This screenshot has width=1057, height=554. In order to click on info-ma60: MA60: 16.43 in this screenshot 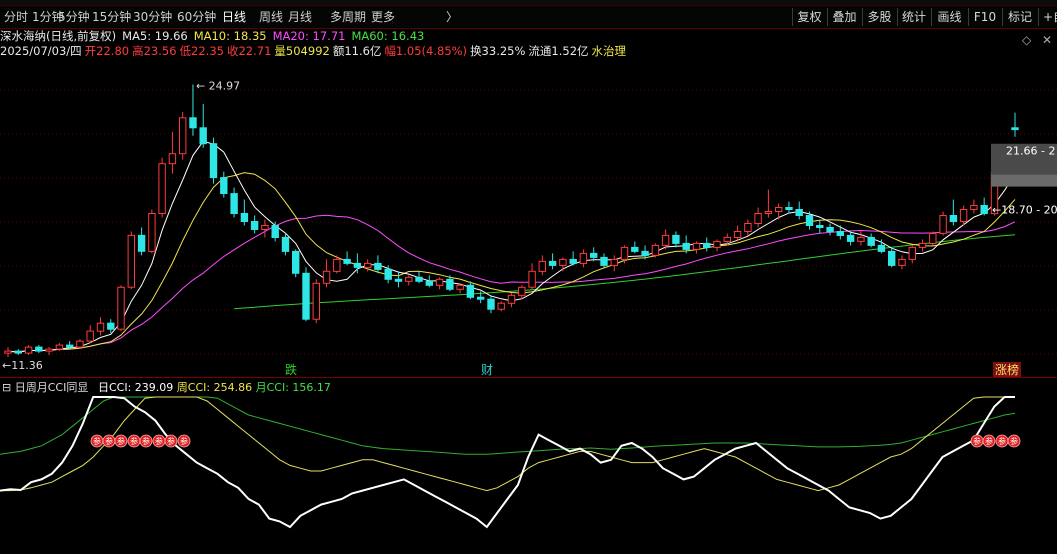, I will do `click(388, 36)`.